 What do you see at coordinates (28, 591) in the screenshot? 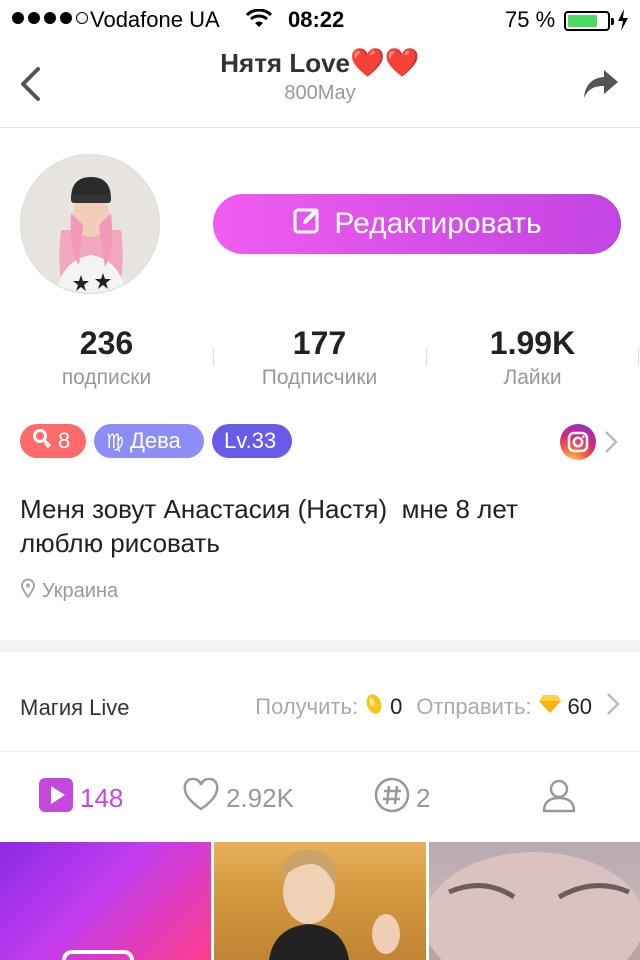
I see `location-pin-icon` at bounding box center [28, 591].